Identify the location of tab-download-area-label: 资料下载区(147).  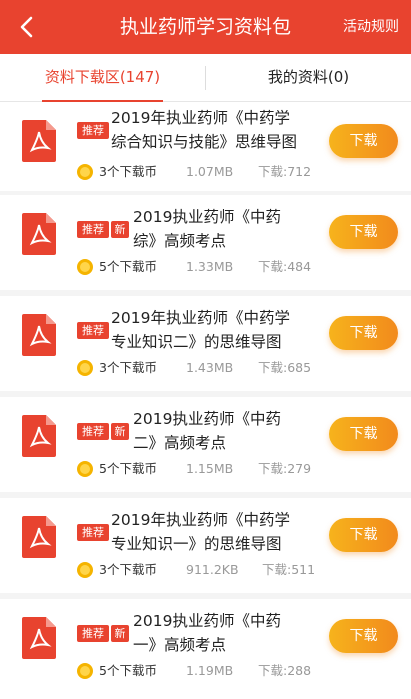
(102, 77).